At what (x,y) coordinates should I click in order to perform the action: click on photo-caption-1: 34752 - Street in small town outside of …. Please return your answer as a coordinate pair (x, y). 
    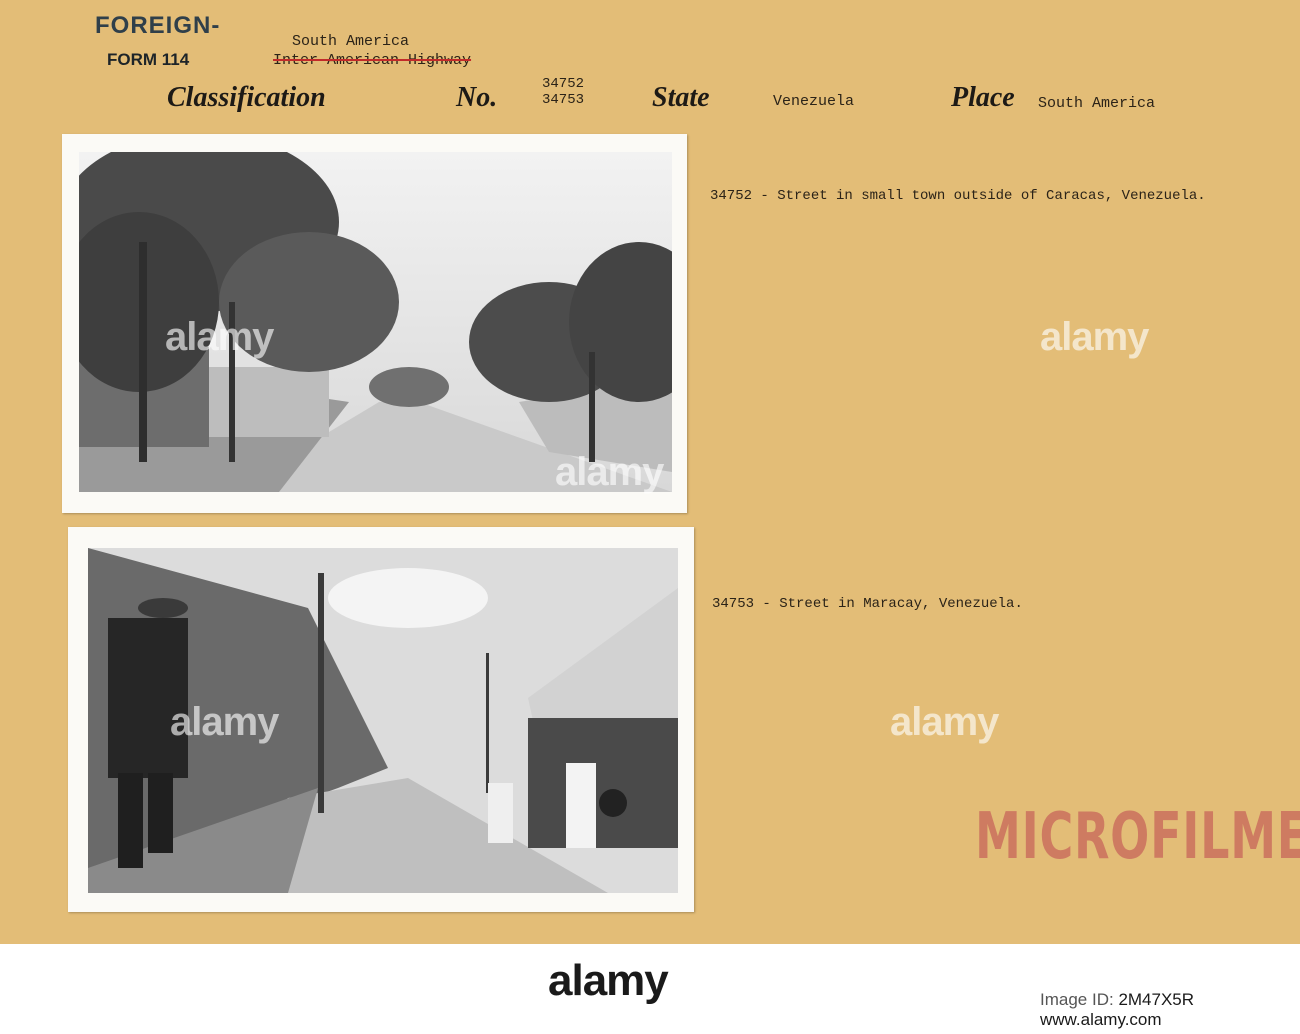
    Looking at the image, I should click on (958, 196).